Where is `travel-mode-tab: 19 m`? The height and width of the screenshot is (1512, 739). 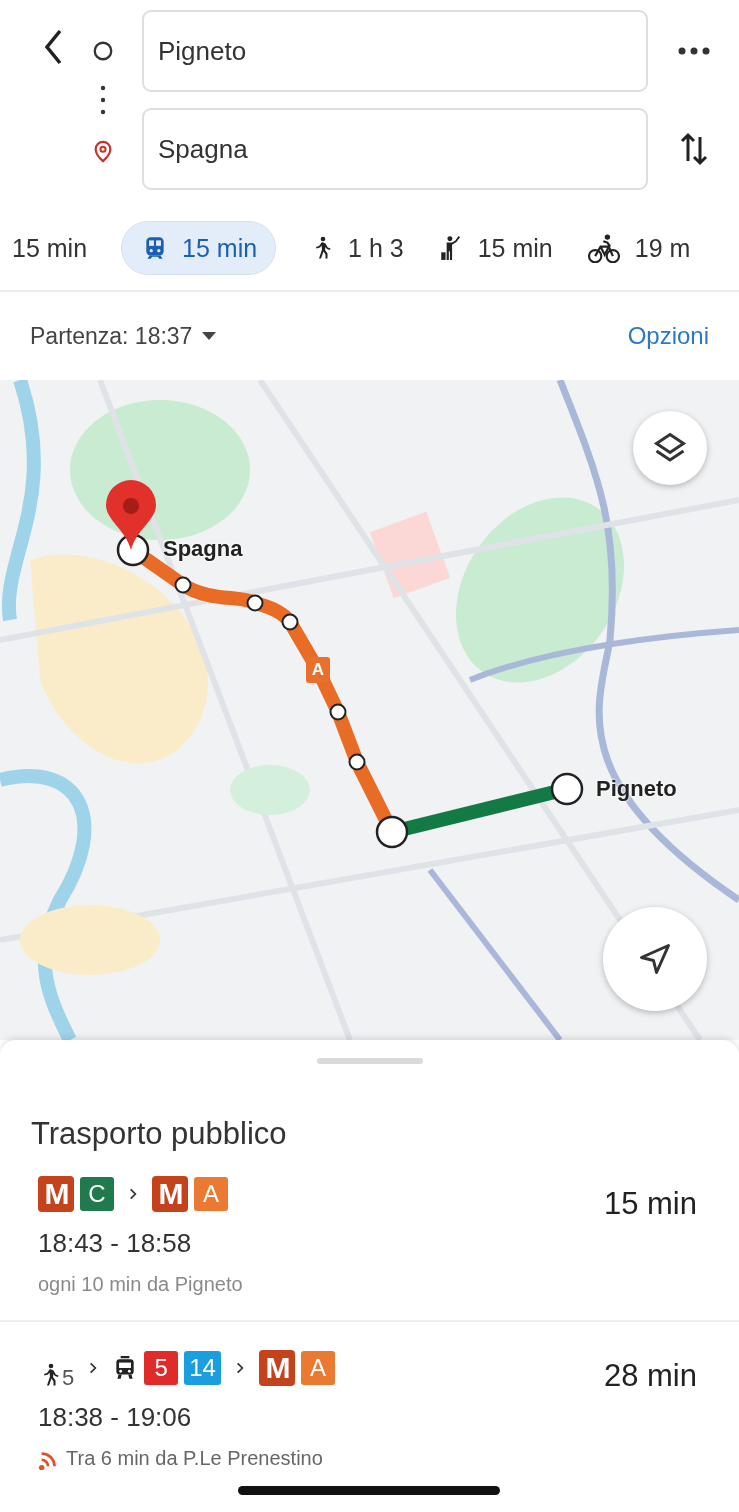
travel-mode-tab: 19 m is located at coordinates (638, 248).